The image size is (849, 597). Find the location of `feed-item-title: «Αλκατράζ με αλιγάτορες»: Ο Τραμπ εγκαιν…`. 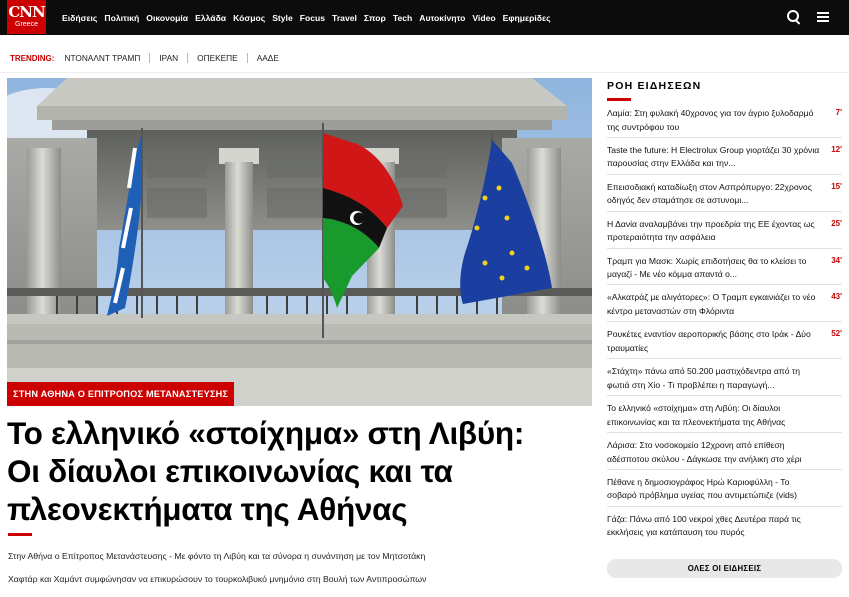

feed-item-title: «Αλκατράζ με αλιγάτορες»: Ο Τραμπ εγκαιν… is located at coordinates (711, 304).